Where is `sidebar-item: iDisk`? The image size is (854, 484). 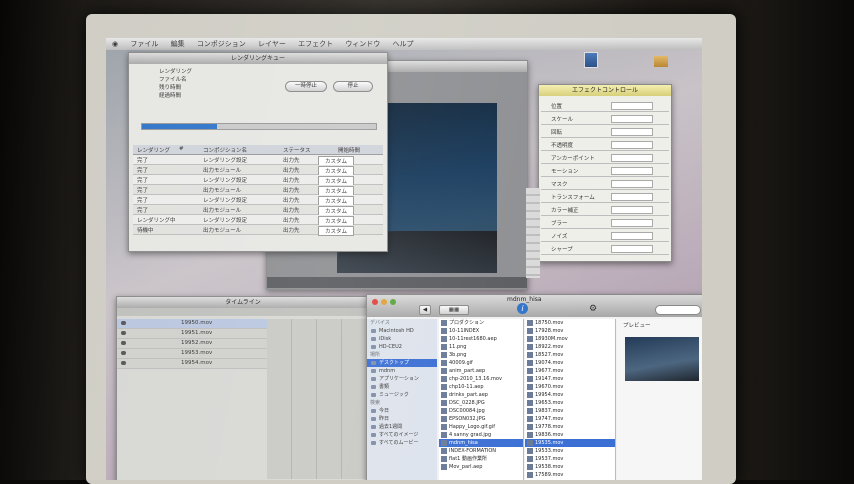 sidebar-item: iDisk is located at coordinates (402, 339).